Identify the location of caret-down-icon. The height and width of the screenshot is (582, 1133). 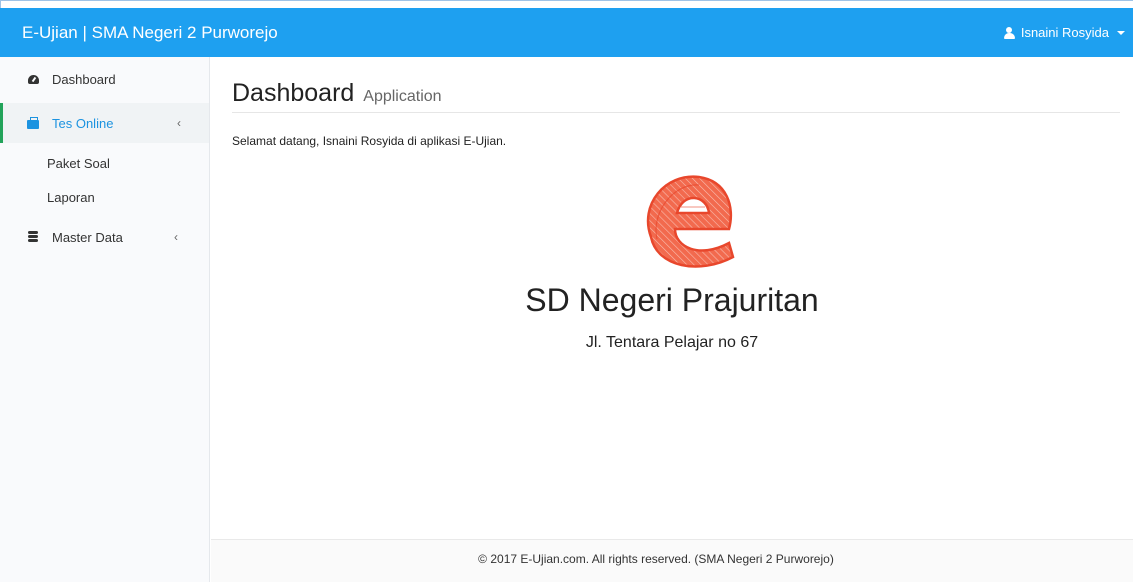
(1121, 32).